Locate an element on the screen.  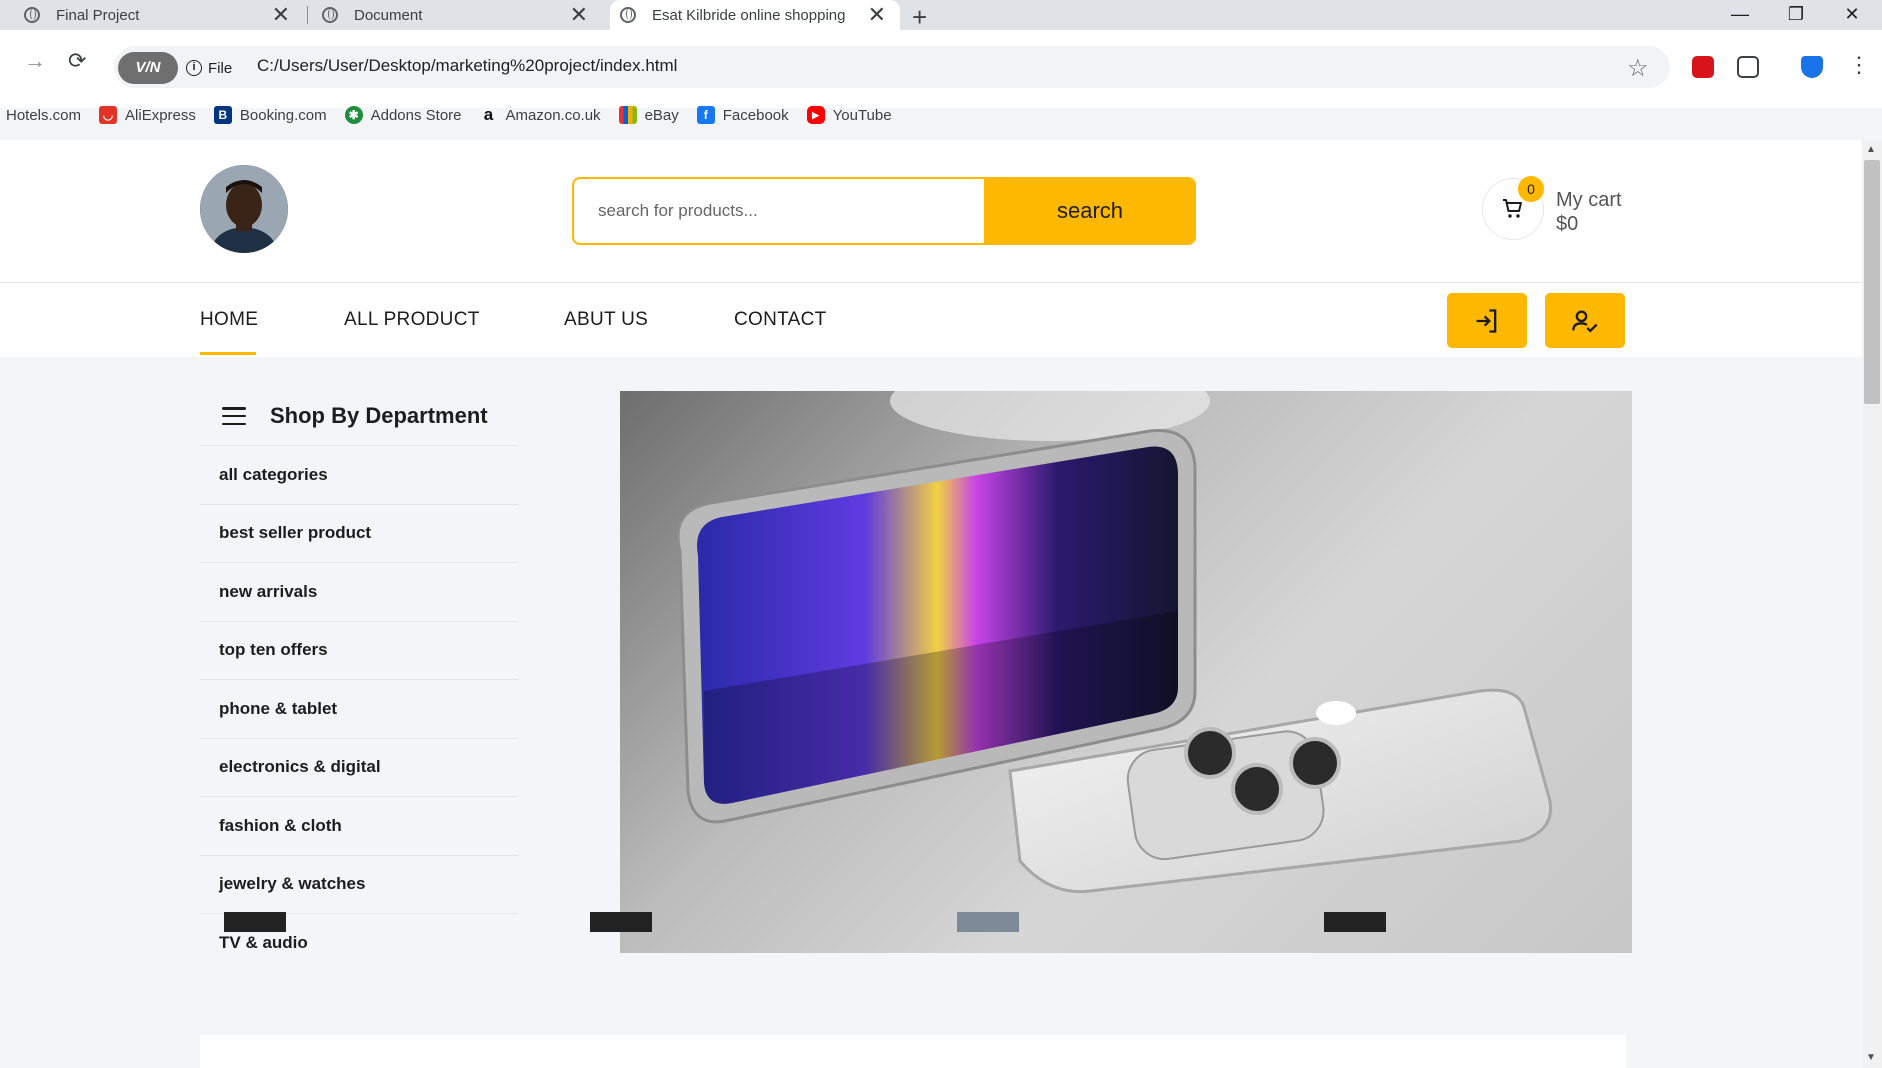
active-nav-indicator is located at coordinates (228, 353).